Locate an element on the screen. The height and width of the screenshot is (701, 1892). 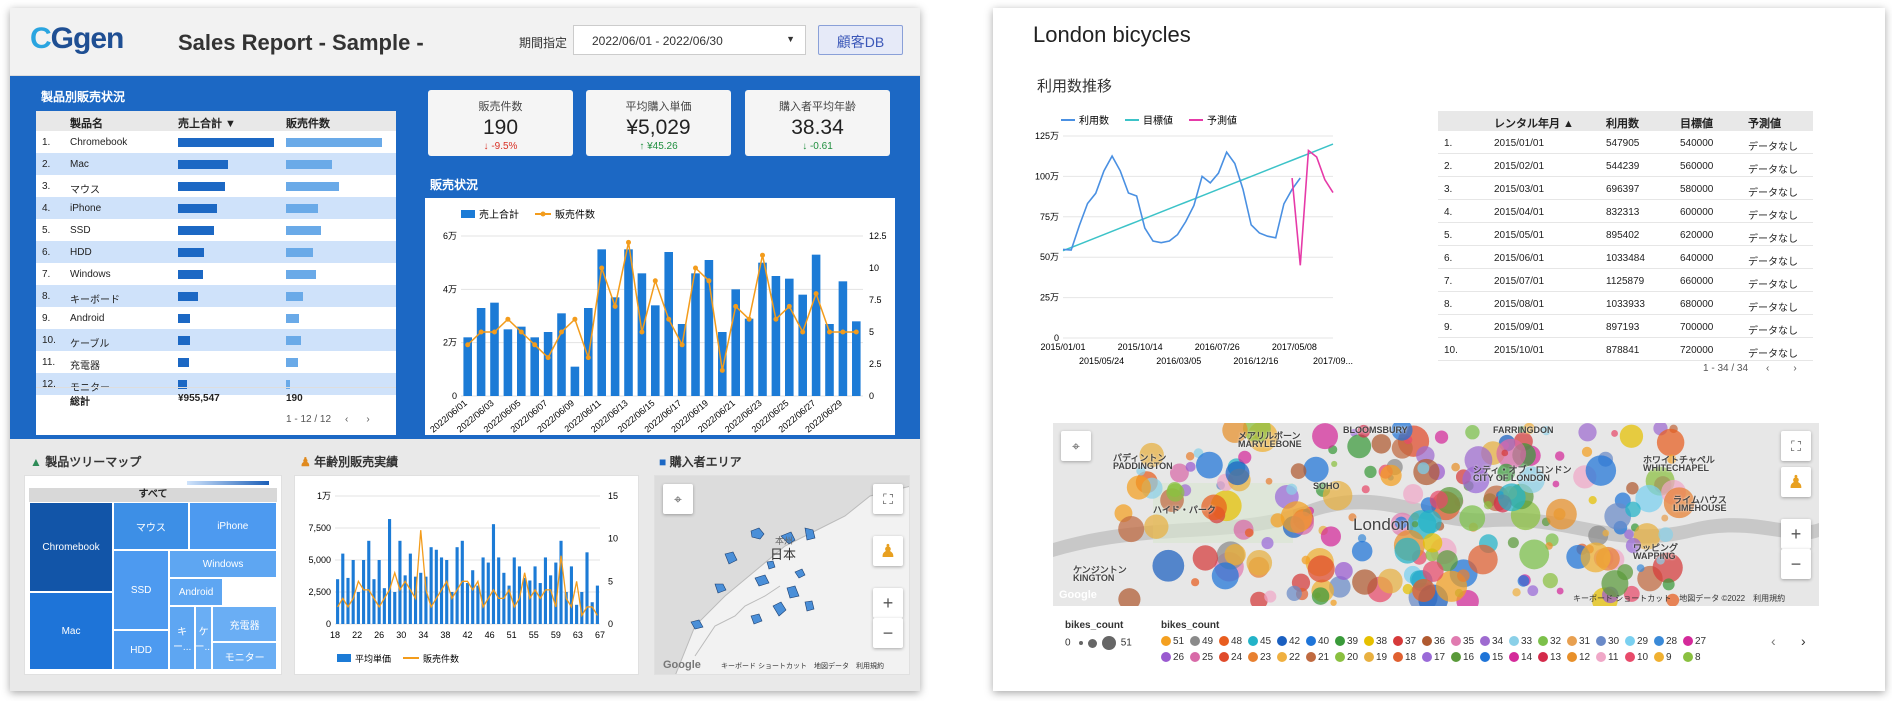
table-row: 1. 2015/01/01 547905 540000 データなし is located at coordinates (1625, 142).